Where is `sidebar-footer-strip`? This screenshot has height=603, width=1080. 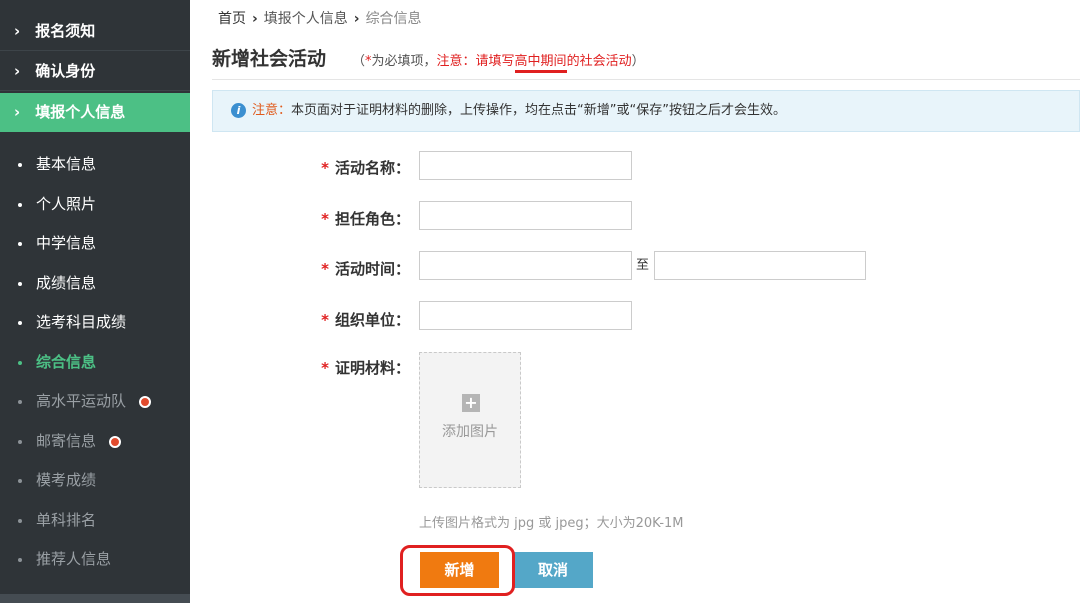 sidebar-footer-strip is located at coordinates (95, 598).